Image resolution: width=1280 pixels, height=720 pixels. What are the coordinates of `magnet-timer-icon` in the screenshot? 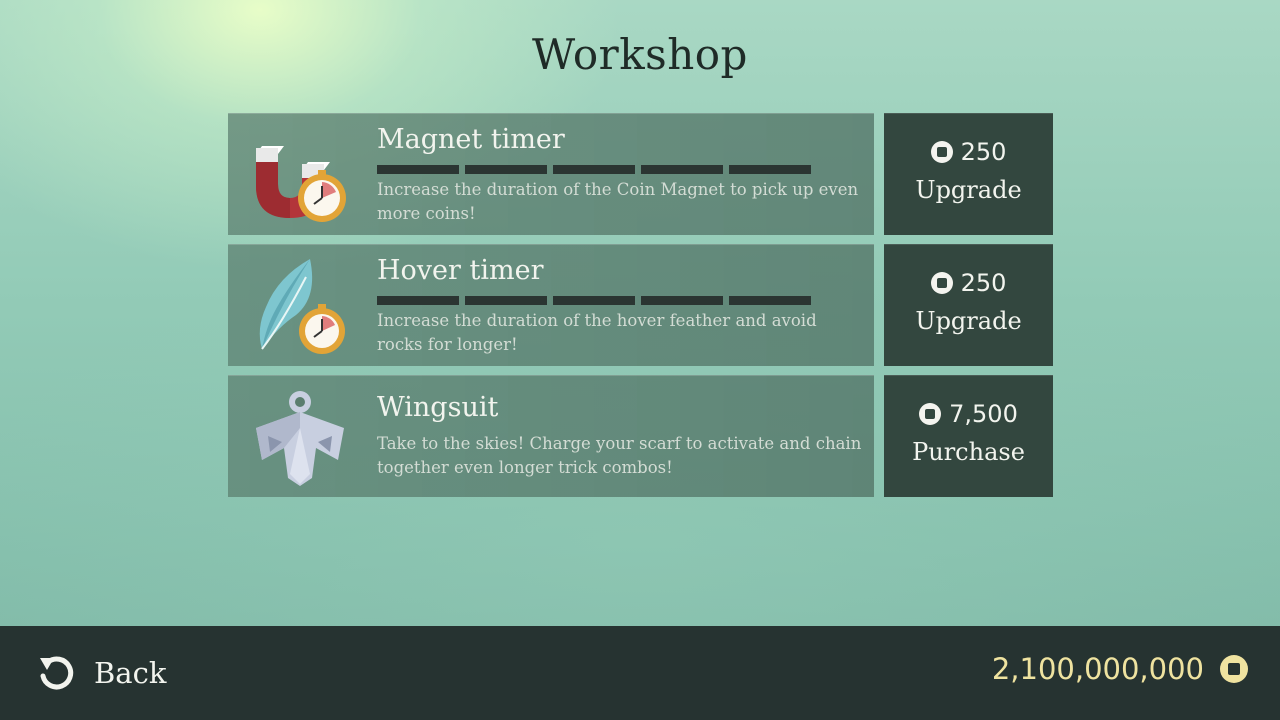 It's located at (300, 176).